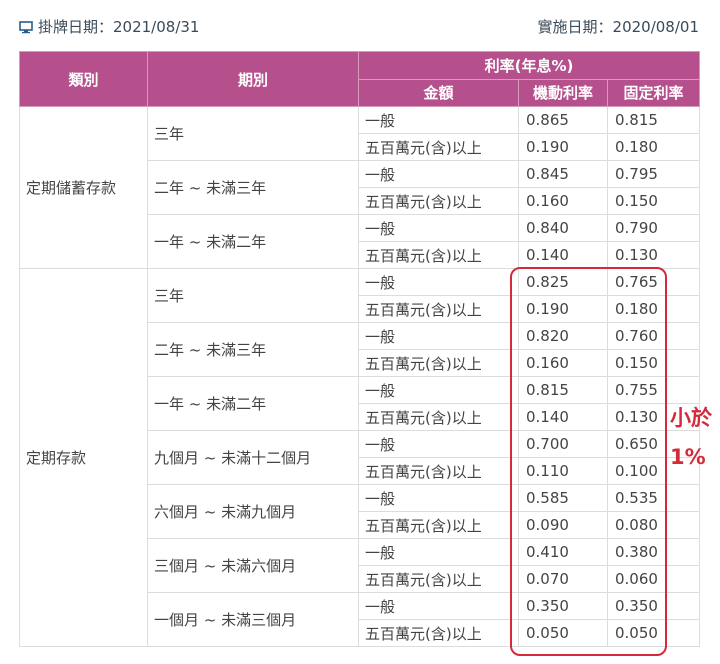 The image size is (720, 664). I want to click on header-floating-rate: 機動利率, so click(563, 92).